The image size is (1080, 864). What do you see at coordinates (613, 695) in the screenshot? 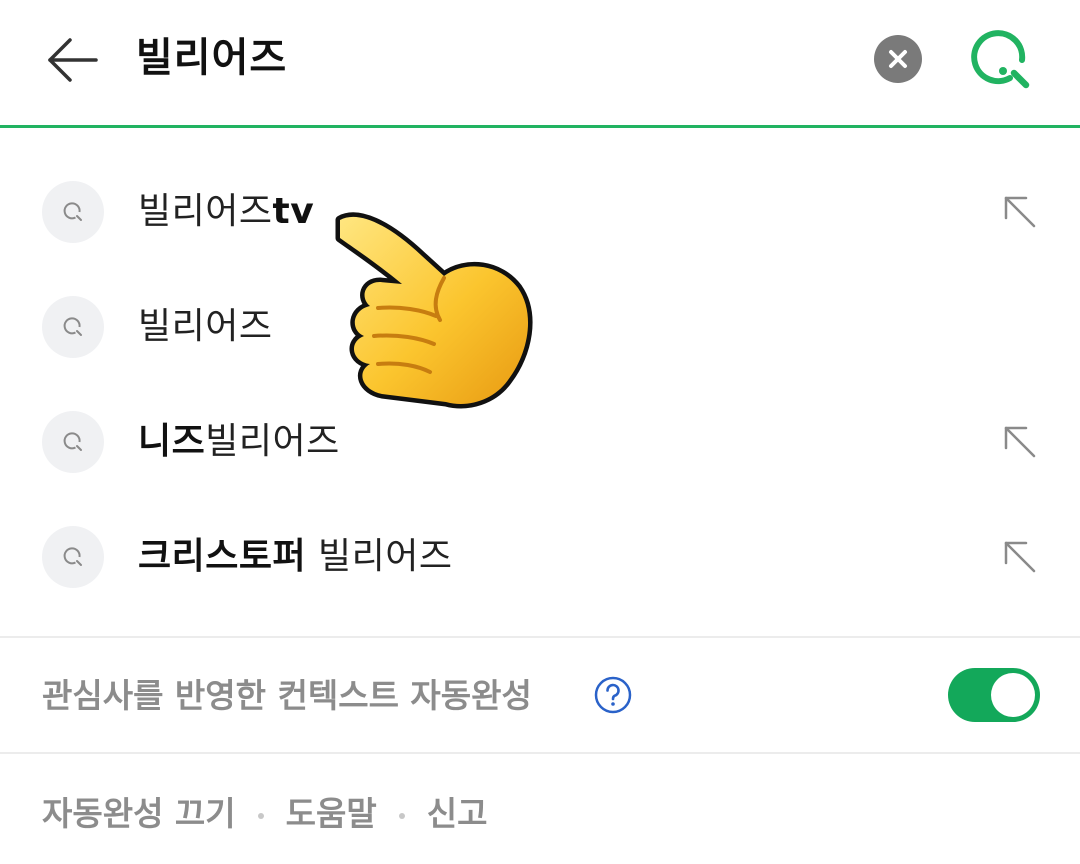
I see `question-circle-icon` at bounding box center [613, 695].